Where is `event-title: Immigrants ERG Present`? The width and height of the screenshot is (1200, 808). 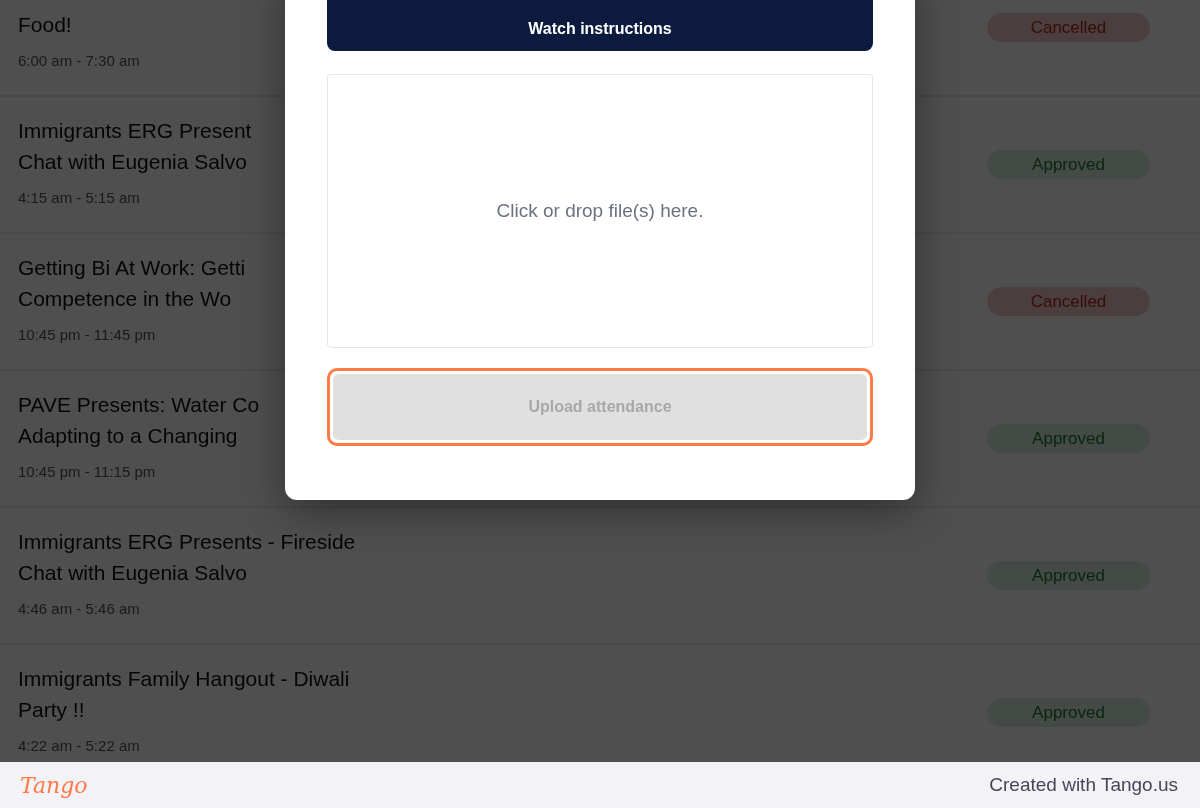 event-title: Immigrants ERG Present is located at coordinates (135, 131).